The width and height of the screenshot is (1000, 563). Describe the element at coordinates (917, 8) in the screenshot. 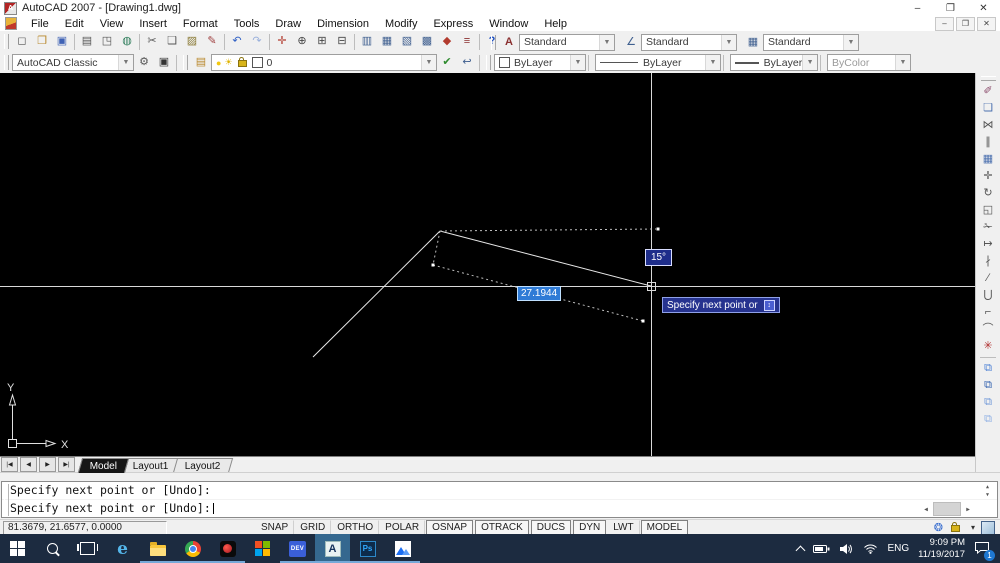

I see `minimize-button: –` at that location.